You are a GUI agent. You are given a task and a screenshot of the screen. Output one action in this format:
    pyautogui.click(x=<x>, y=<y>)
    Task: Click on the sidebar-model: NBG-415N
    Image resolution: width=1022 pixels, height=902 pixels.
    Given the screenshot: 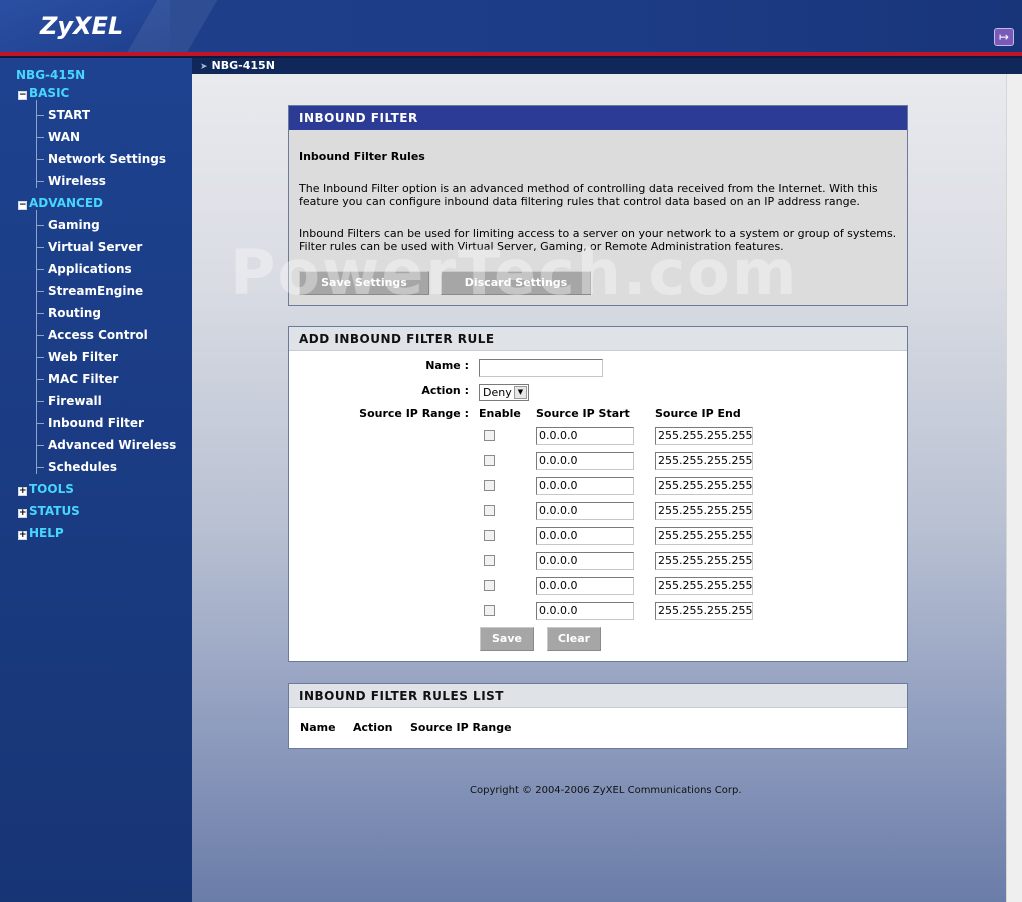 What is the action you would take?
    pyautogui.click(x=51, y=75)
    